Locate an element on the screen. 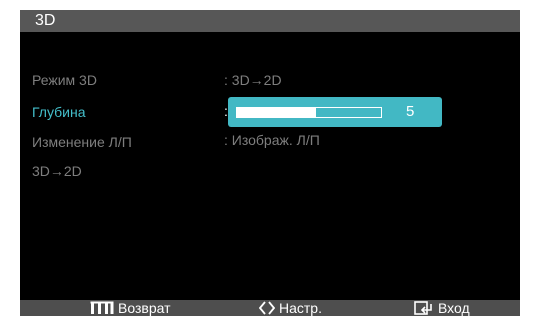  diamond-arrows-icon is located at coordinates (267, 309).